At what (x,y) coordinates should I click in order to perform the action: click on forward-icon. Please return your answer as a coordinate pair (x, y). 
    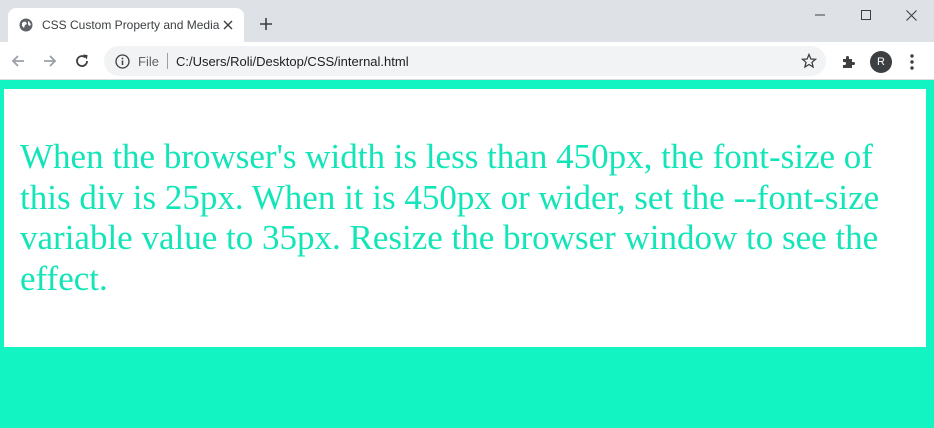
    Looking at the image, I should click on (50, 61).